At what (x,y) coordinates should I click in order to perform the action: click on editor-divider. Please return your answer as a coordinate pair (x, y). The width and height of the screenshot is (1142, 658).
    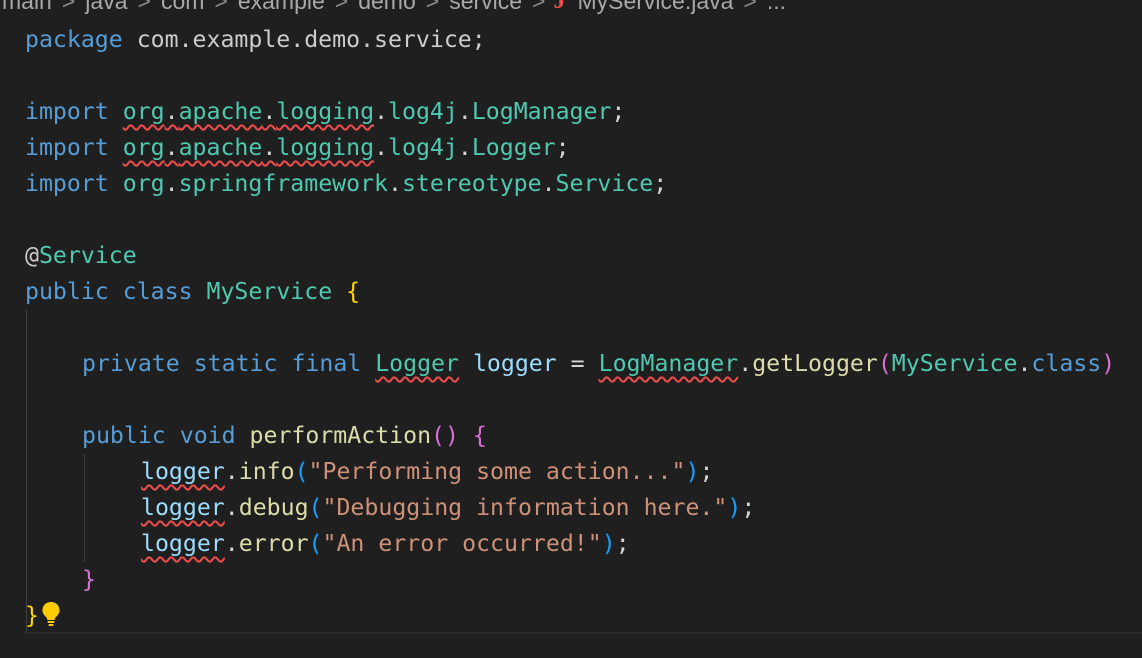
    Looking at the image, I should click on (583, 633).